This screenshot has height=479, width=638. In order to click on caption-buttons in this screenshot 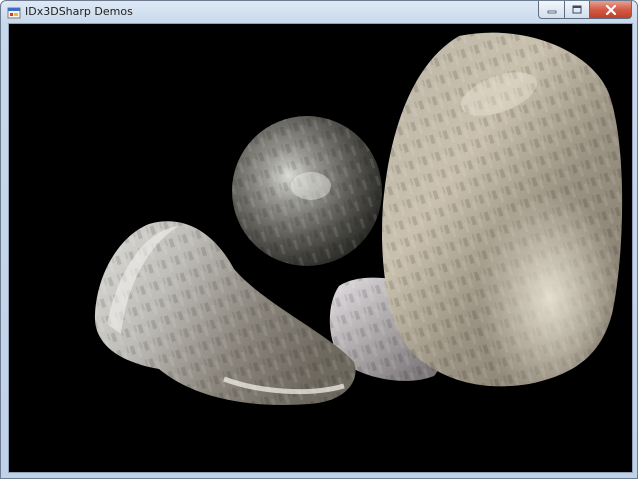, I will do `click(585, 10)`.